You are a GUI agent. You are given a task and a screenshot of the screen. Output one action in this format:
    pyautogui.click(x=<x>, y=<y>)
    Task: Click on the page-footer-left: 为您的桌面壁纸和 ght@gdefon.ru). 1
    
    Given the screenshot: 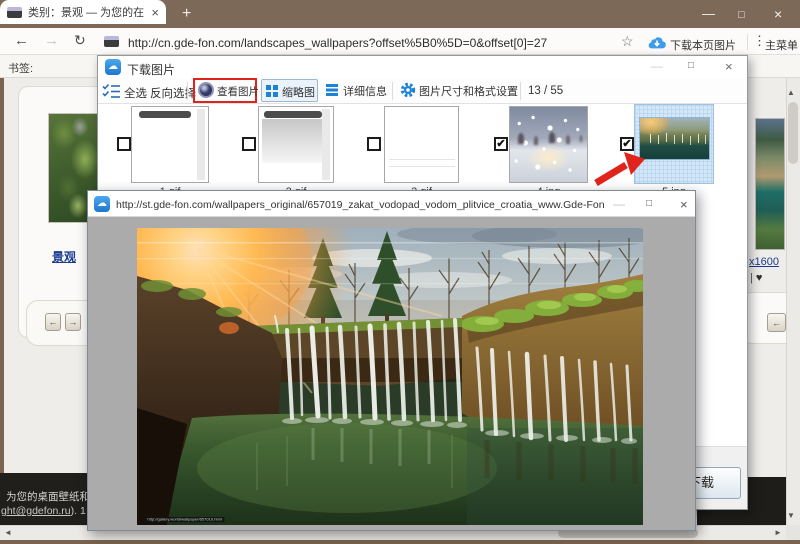 What is the action you would take?
    pyautogui.click(x=48, y=499)
    